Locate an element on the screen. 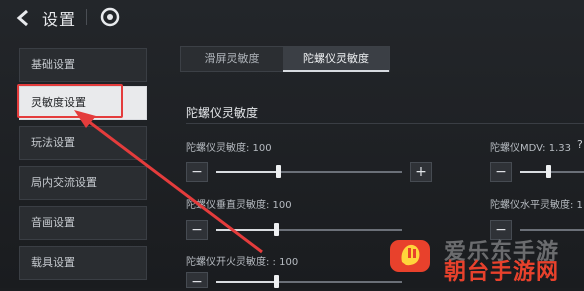 The height and width of the screenshot is (291, 584). gyro-minus-button: − is located at coordinates (197, 172).